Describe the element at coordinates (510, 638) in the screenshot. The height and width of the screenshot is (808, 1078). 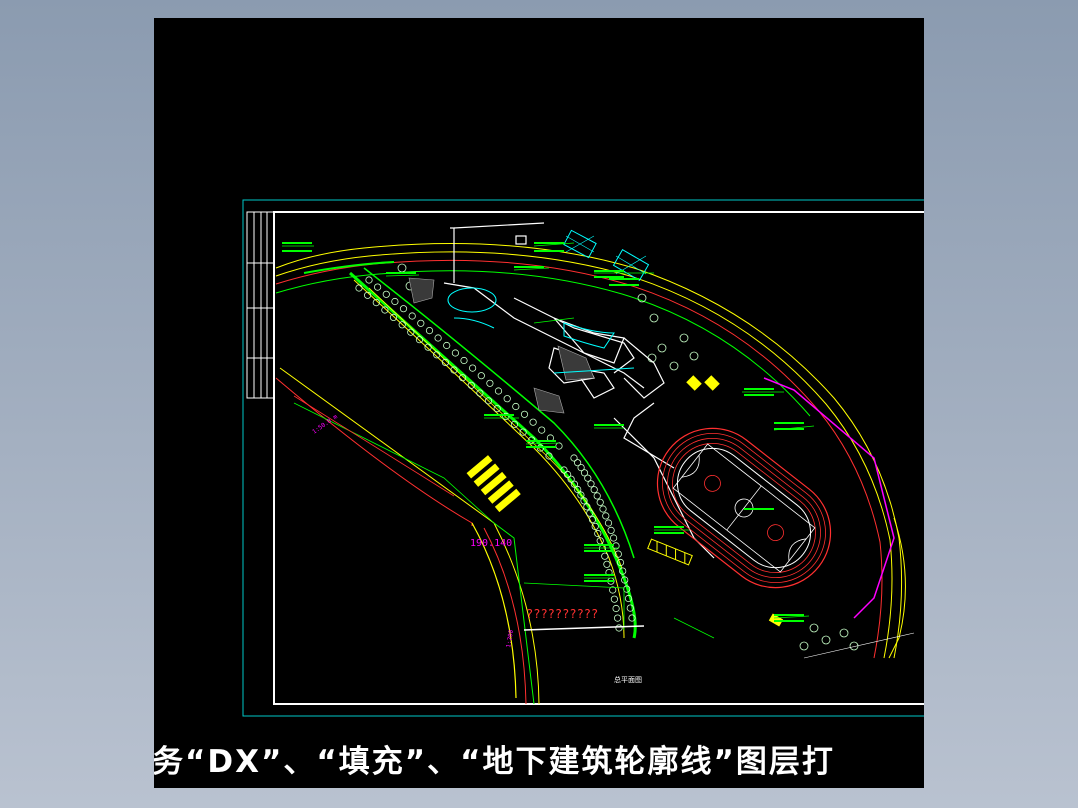
I see `side-scale-label-2: 1:200` at that location.